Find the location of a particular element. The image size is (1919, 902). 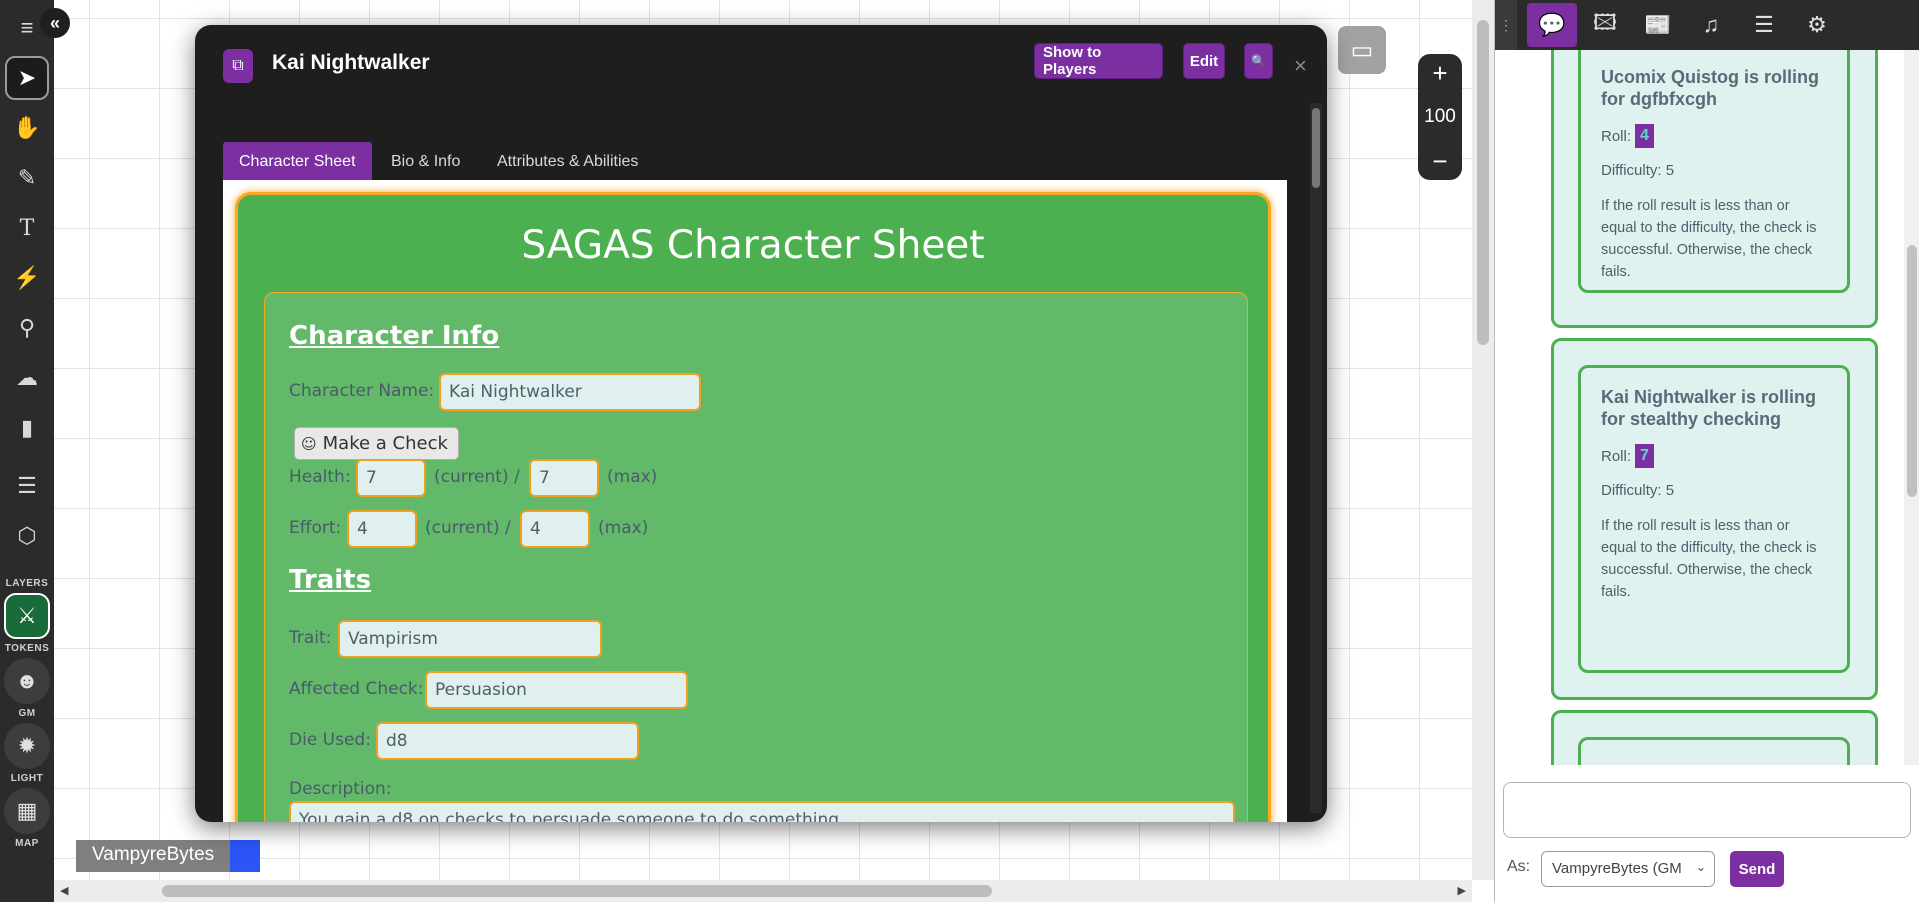

show-to-players-button: Show to Players is located at coordinates (1098, 61).